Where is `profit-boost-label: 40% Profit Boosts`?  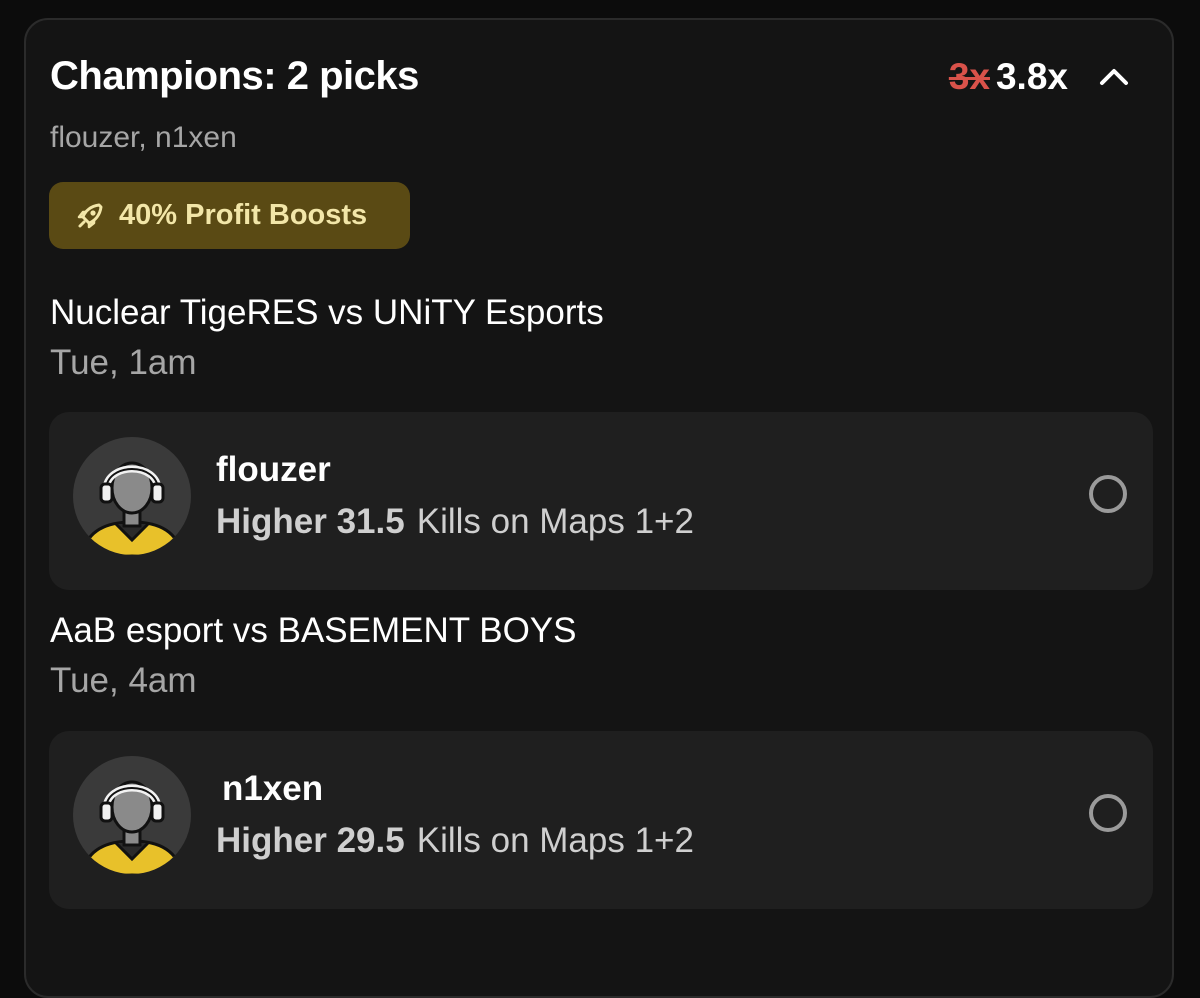 profit-boost-label: 40% Profit Boosts is located at coordinates (243, 215).